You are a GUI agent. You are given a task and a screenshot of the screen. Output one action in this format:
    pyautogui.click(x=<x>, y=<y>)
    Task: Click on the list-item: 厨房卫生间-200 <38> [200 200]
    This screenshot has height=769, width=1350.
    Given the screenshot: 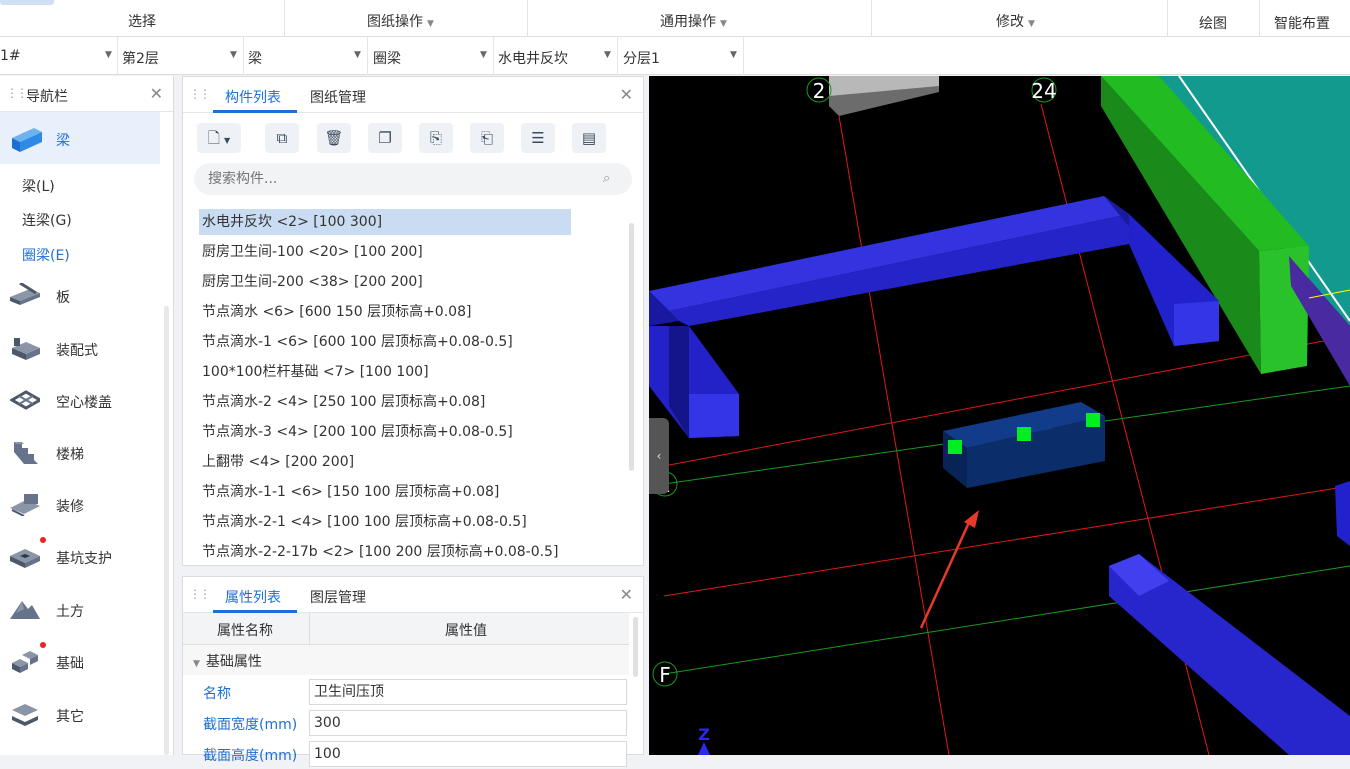 What is the action you would take?
    pyautogui.click(x=311, y=282)
    